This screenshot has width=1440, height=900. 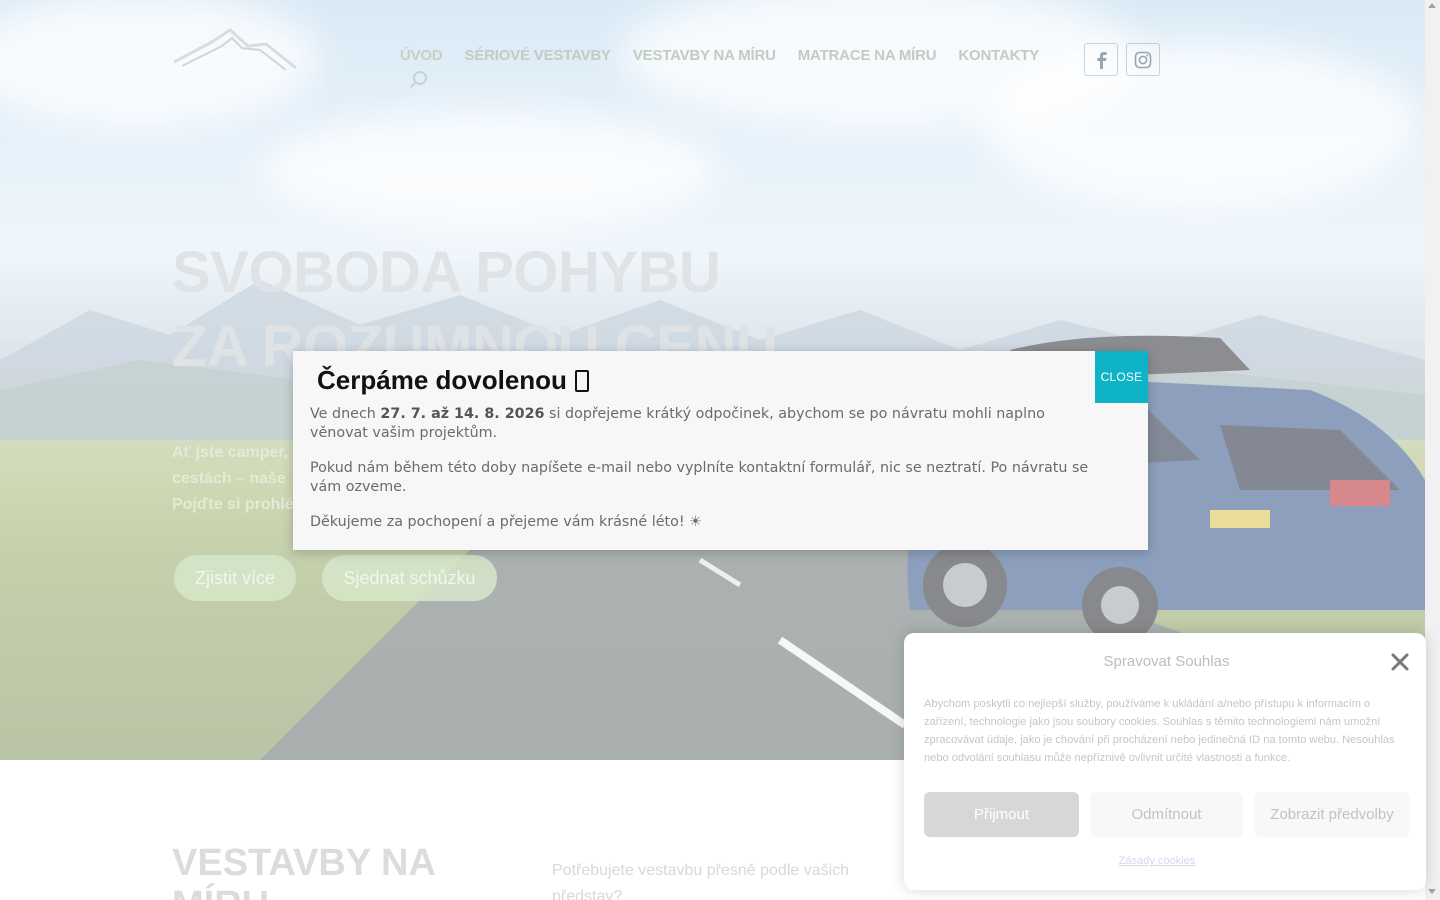 What do you see at coordinates (1432, 891) in the screenshot?
I see `scroll-down-arrow` at bounding box center [1432, 891].